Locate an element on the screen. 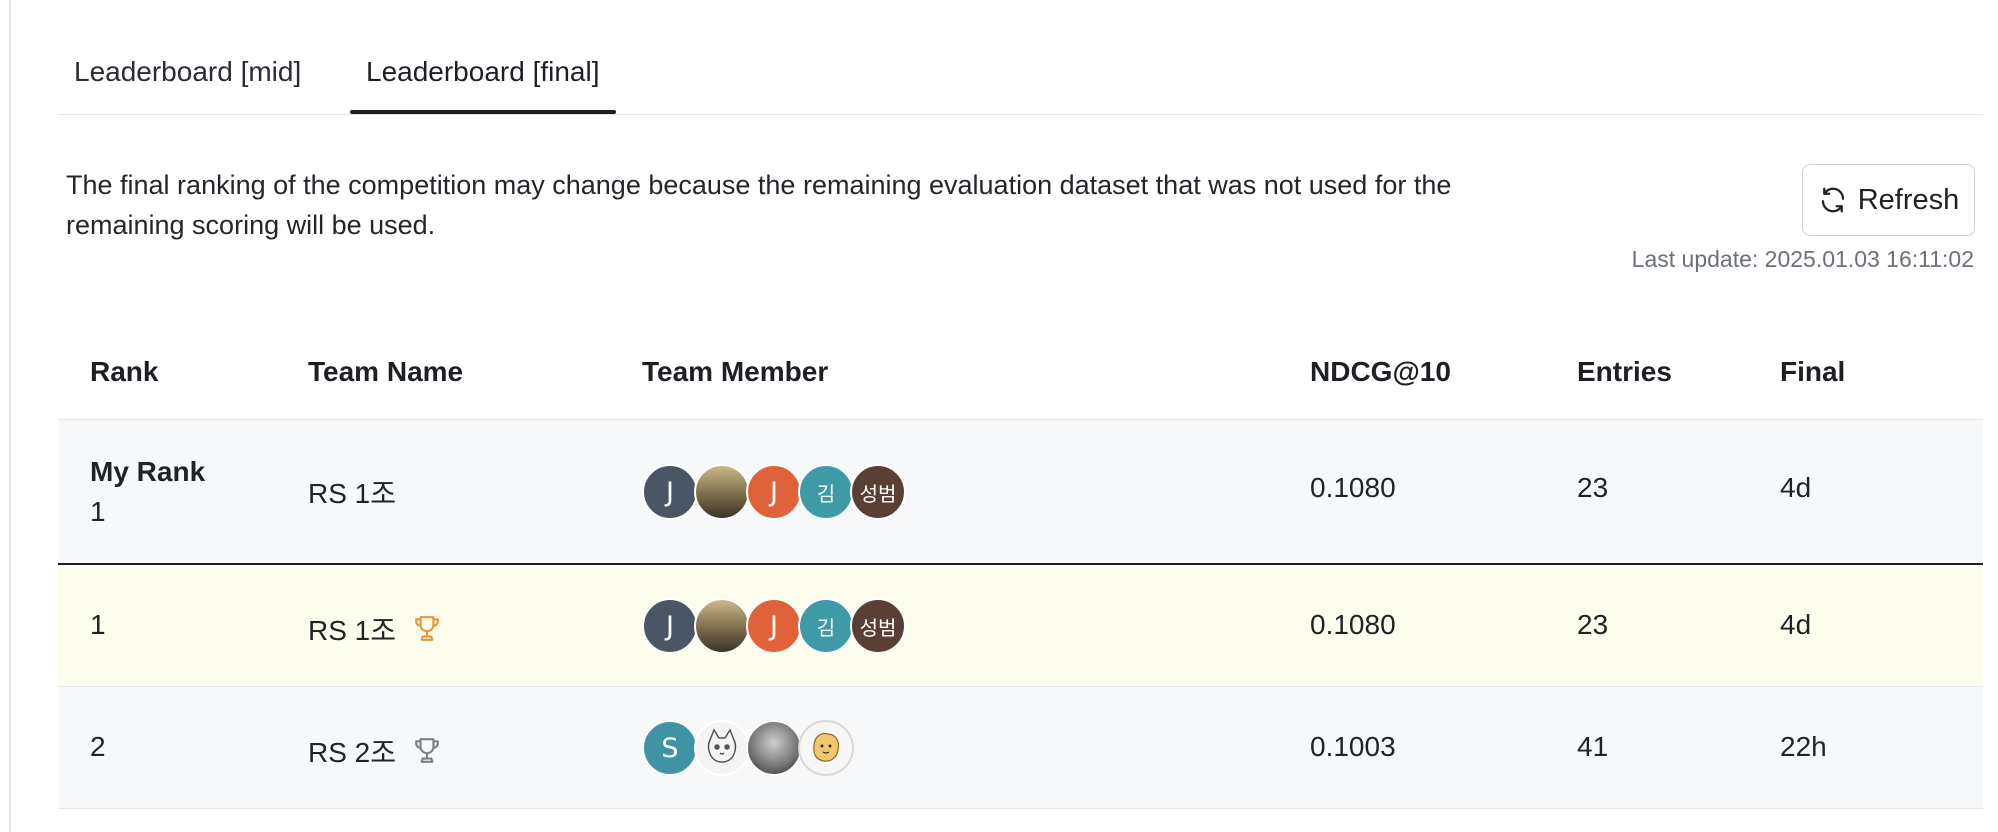 This screenshot has width=1998, height=832. team-name-text: RS 2조 is located at coordinates (352, 752).